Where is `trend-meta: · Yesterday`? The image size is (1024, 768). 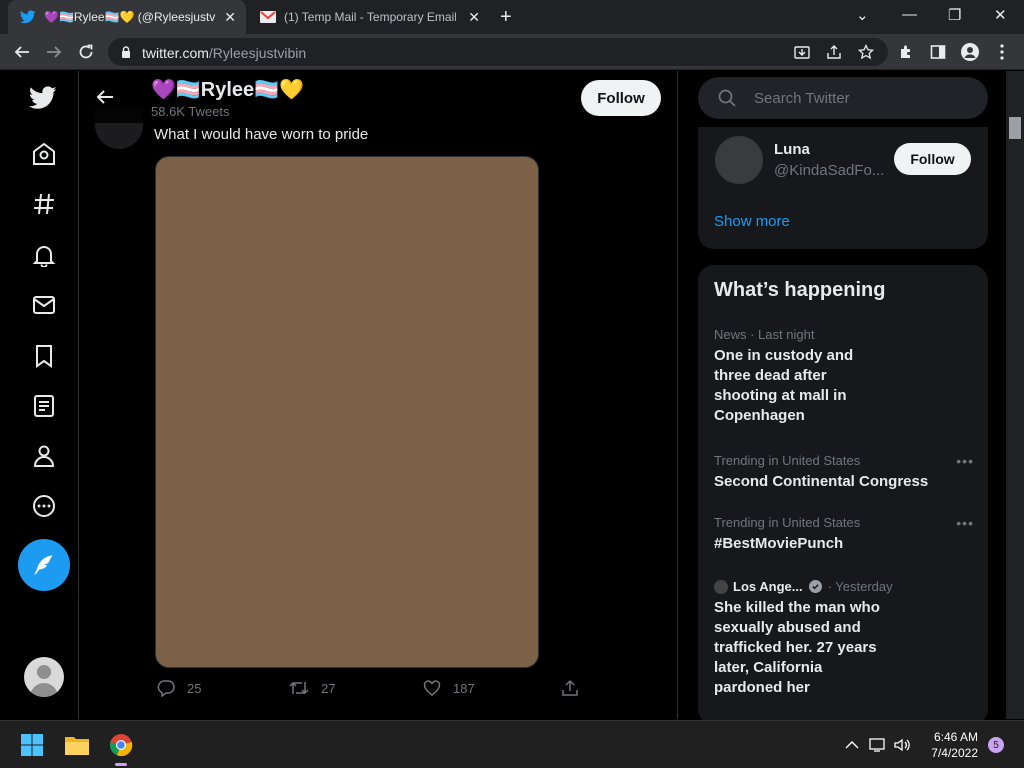 trend-meta: · Yesterday is located at coordinates (860, 586).